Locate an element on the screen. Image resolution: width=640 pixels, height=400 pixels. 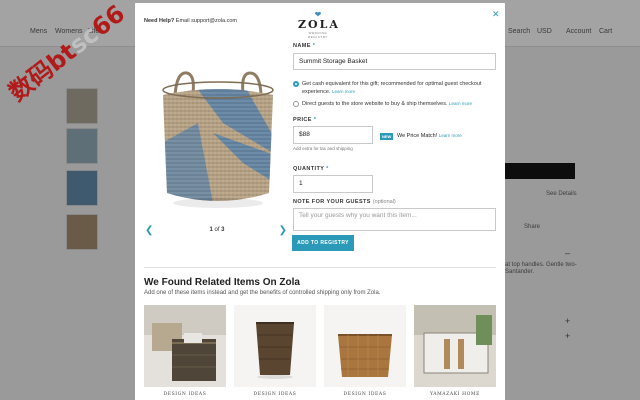
background-share: Share is located at coordinates (532, 227).